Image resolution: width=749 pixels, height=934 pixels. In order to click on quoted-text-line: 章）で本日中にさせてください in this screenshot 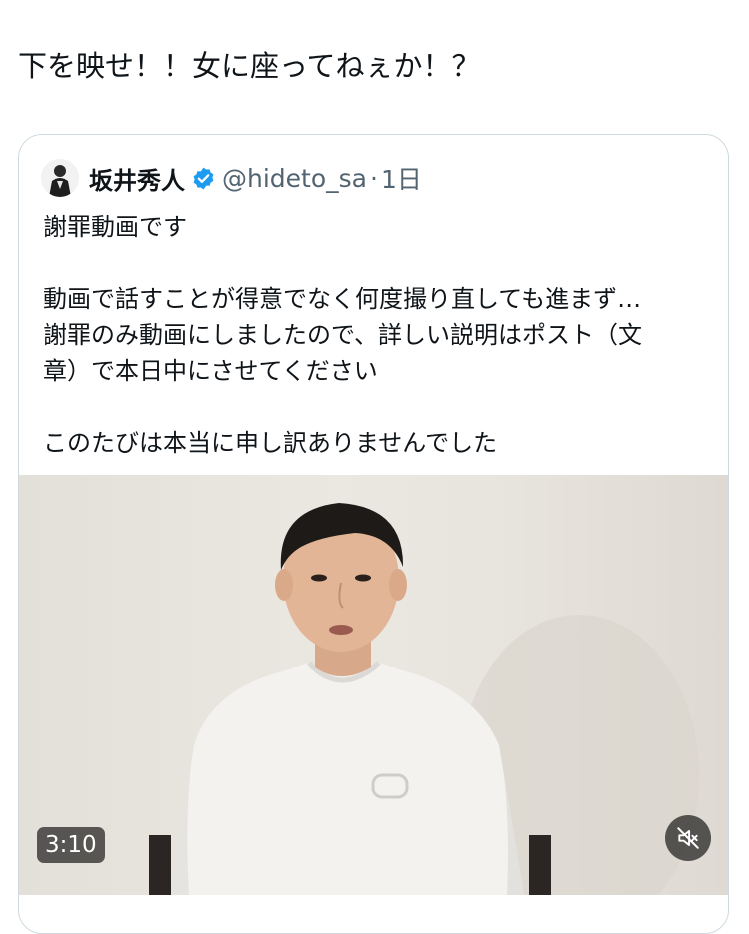, I will do `click(210, 371)`.